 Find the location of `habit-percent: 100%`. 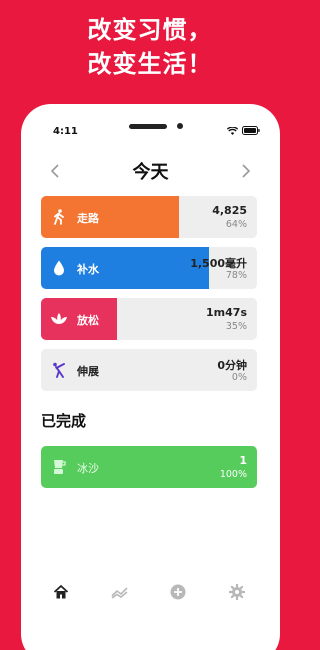

habit-percent: 100% is located at coordinates (233, 474).